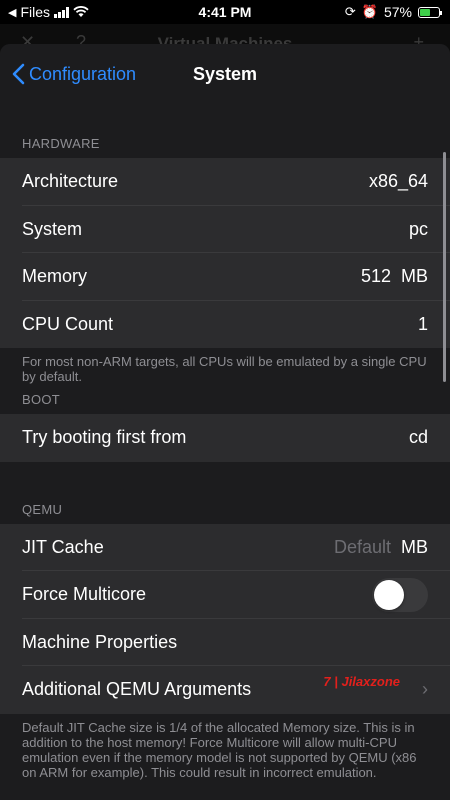 The width and height of the screenshot is (450, 800). I want to click on row-label: Machine Properties, so click(100, 641).